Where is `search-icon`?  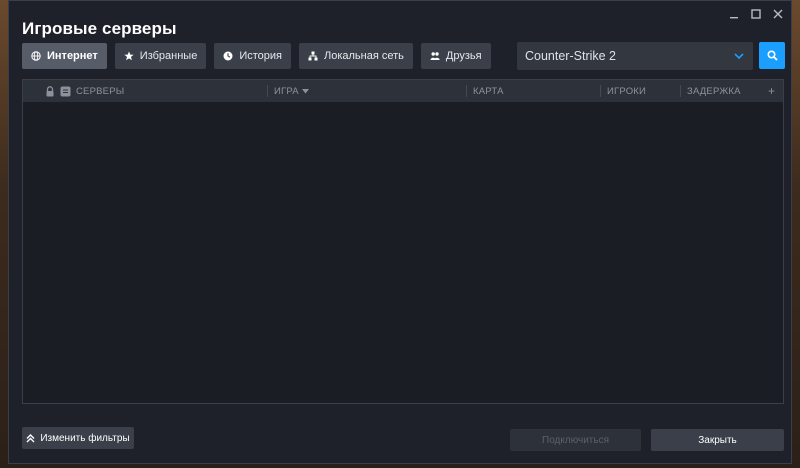 search-icon is located at coordinates (772, 55).